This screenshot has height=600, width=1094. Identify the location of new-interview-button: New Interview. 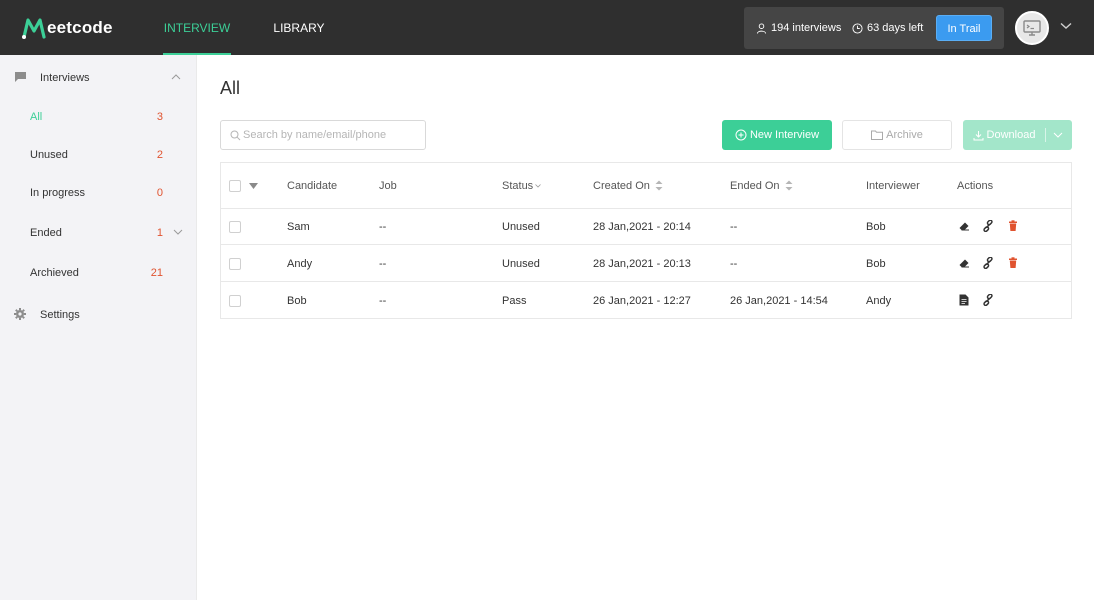
(777, 135).